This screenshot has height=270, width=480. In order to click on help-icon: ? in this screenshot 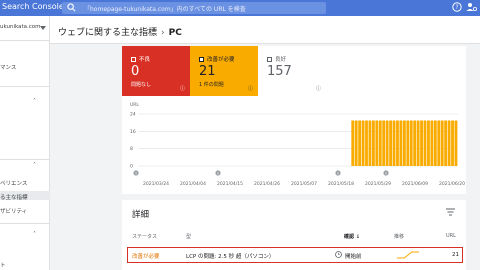, I will do `click(457, 7)`.